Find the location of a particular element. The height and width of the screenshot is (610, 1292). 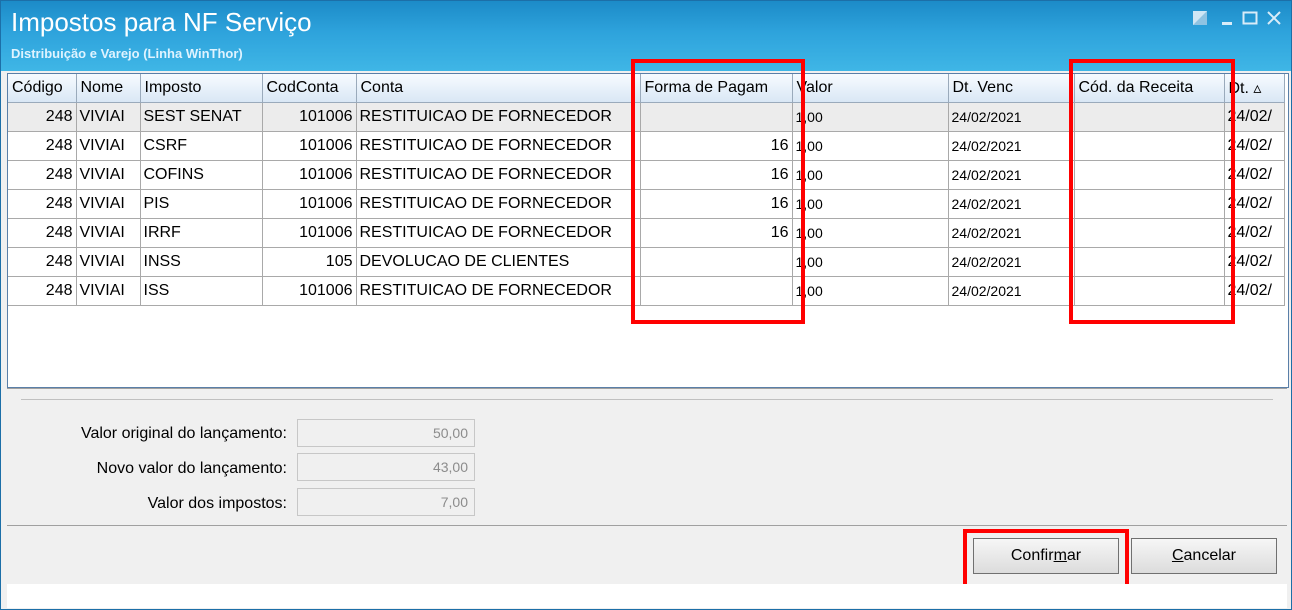

column-header-imposto: Imposto is located at coordinates (201, 88).